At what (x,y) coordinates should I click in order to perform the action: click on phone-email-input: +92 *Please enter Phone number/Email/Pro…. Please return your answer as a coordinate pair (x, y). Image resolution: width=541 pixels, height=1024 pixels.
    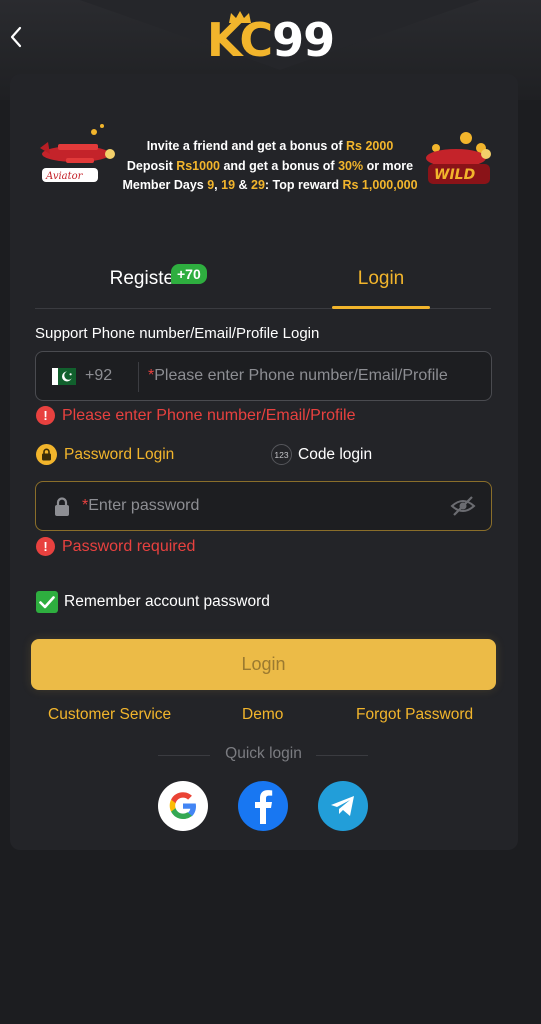
    Looking at the image, I should click on (263, 376).